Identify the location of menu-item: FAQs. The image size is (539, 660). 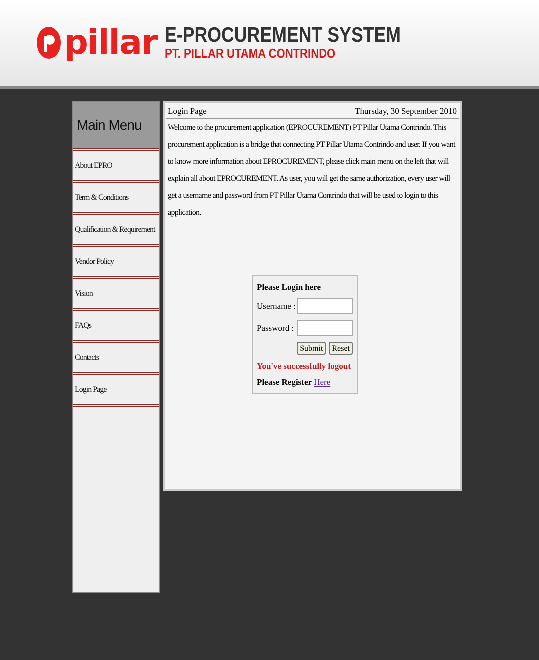
(116, 324).